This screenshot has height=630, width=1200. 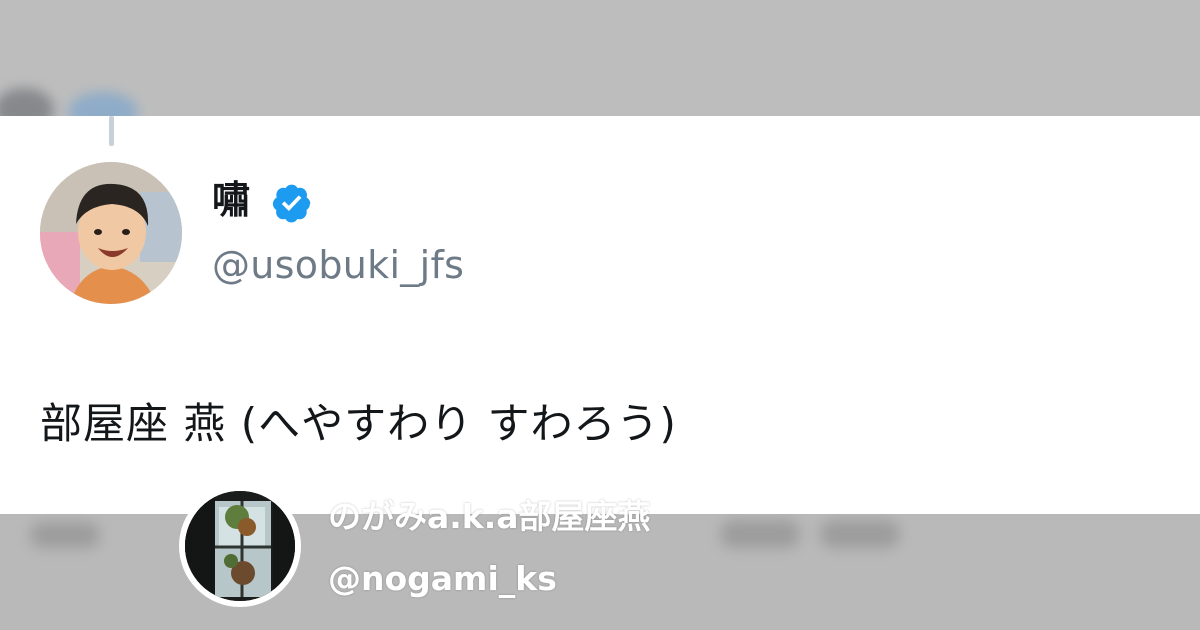 What do you see at coordinates (291, 203) in the screenshot?
I see `verified-badge-icon` at bounding box center [291, 203].